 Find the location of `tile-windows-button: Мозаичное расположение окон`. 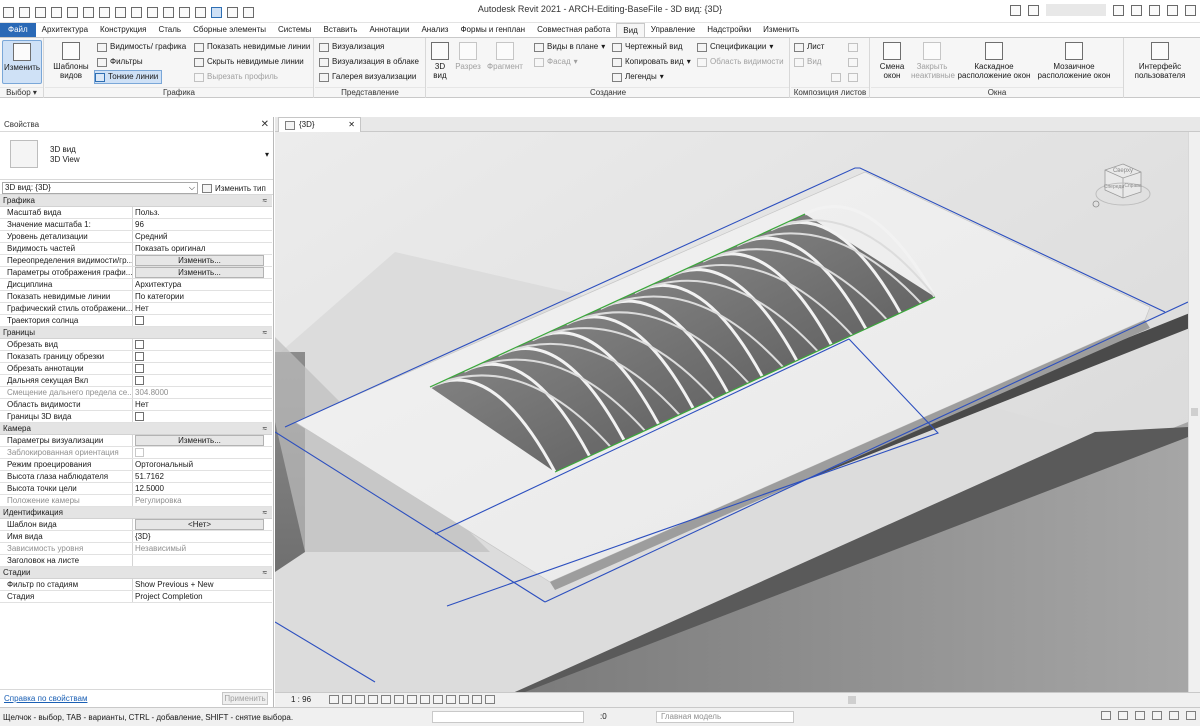

tile-windows-button: Мозаичное расположение окон is located at coordinates (1074, 60).